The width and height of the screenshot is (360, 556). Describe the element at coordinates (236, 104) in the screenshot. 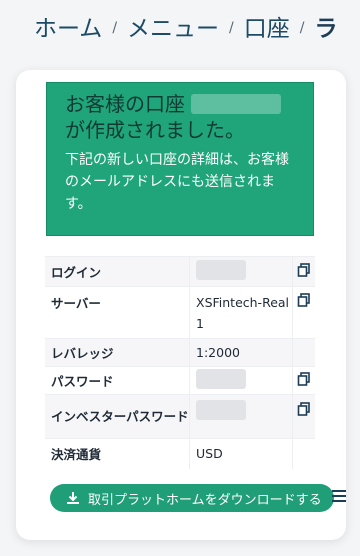

I see `redacted-account-number` at that location.